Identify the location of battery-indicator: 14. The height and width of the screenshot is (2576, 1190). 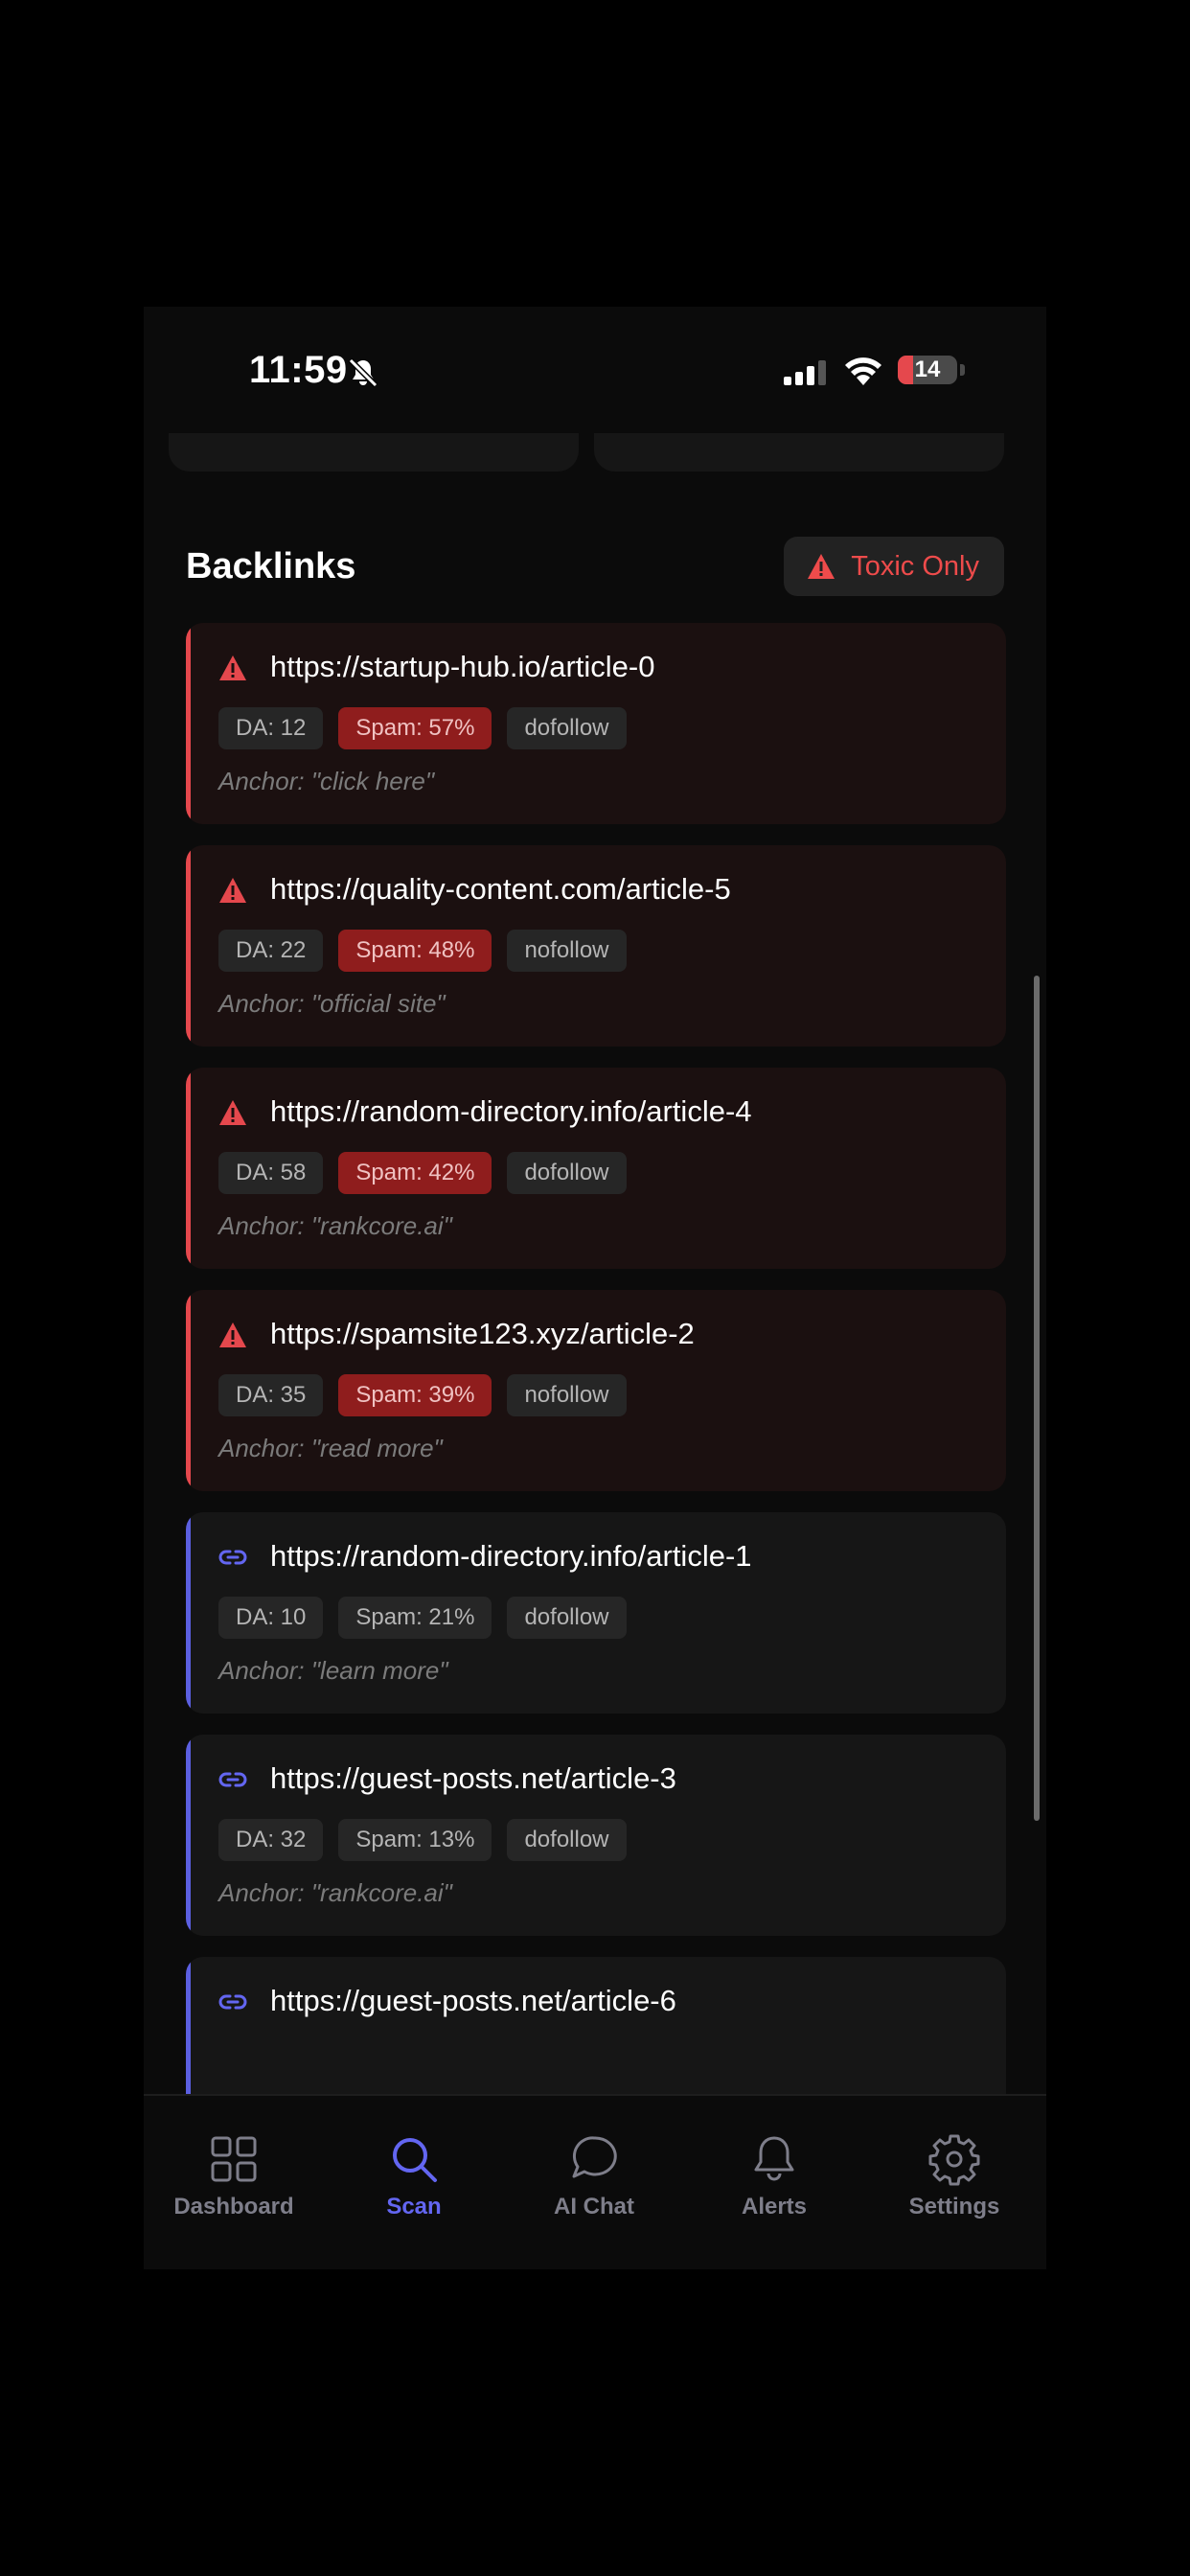
(928, 370).